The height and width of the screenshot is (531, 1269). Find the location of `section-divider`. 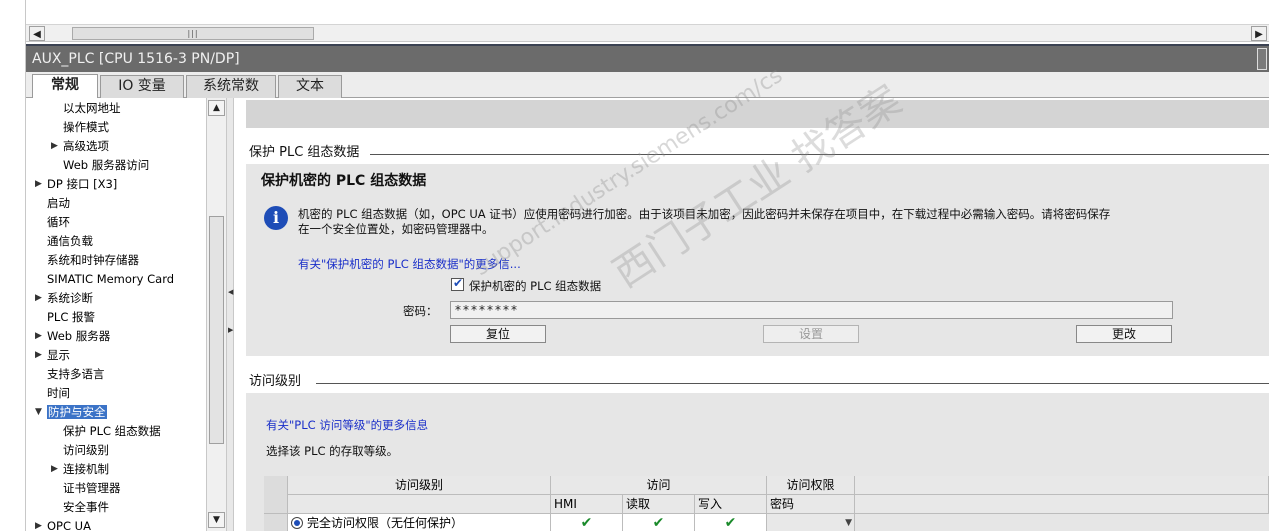

section-divider is located at coordinates (819, 154).